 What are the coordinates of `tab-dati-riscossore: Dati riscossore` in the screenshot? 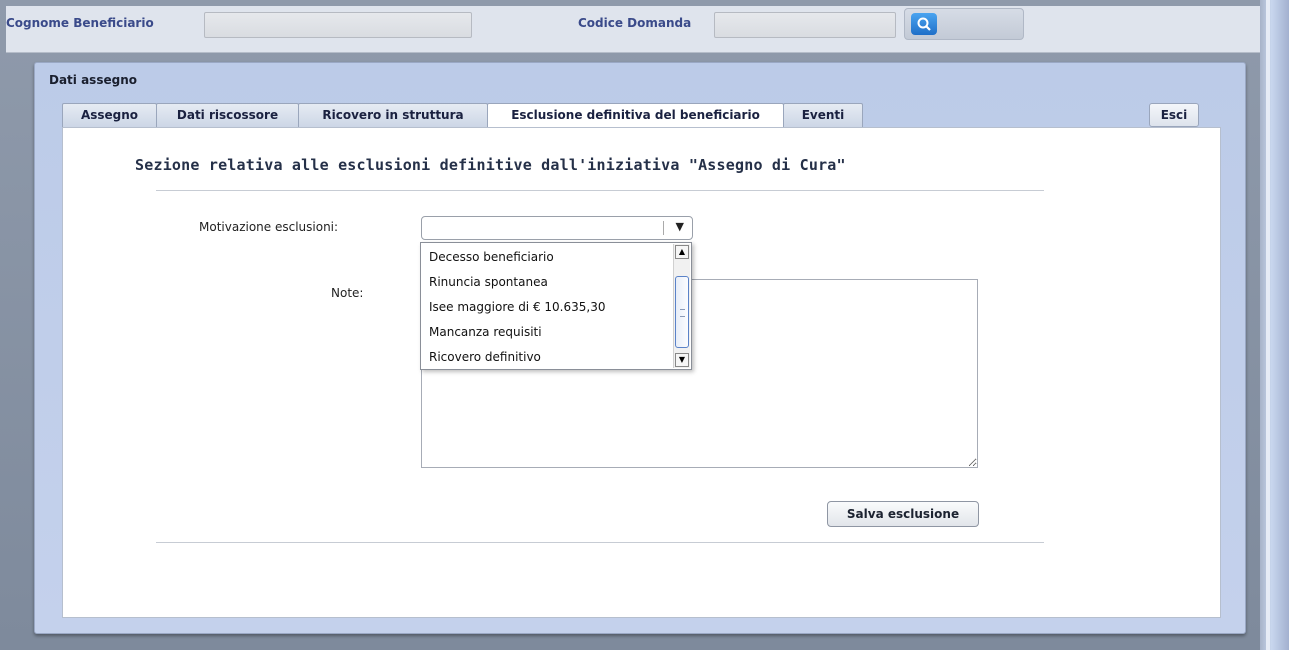 It's located at (227, 115).